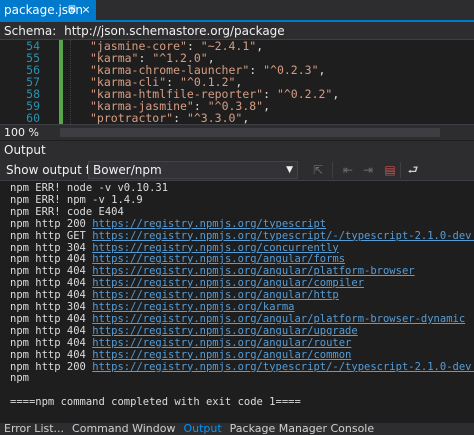  What do you see at coordinates (215, 248) in the screenshot?
I see `output-link: https://registry.npmjs.org/concurrently` at bounding box center [215, 248].